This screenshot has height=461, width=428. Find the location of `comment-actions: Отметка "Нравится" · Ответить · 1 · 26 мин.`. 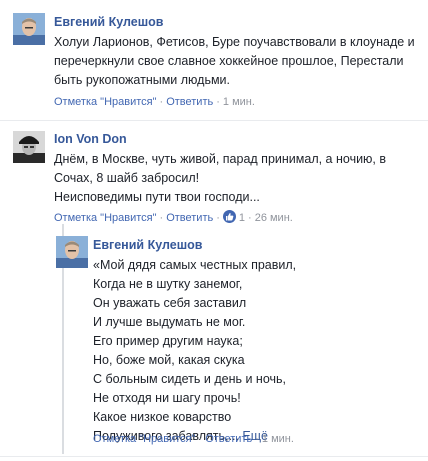

comment-actions: Отметка "Нравится" · Ответить · 1 · 26 мин. is located at coordinates (173, 217).